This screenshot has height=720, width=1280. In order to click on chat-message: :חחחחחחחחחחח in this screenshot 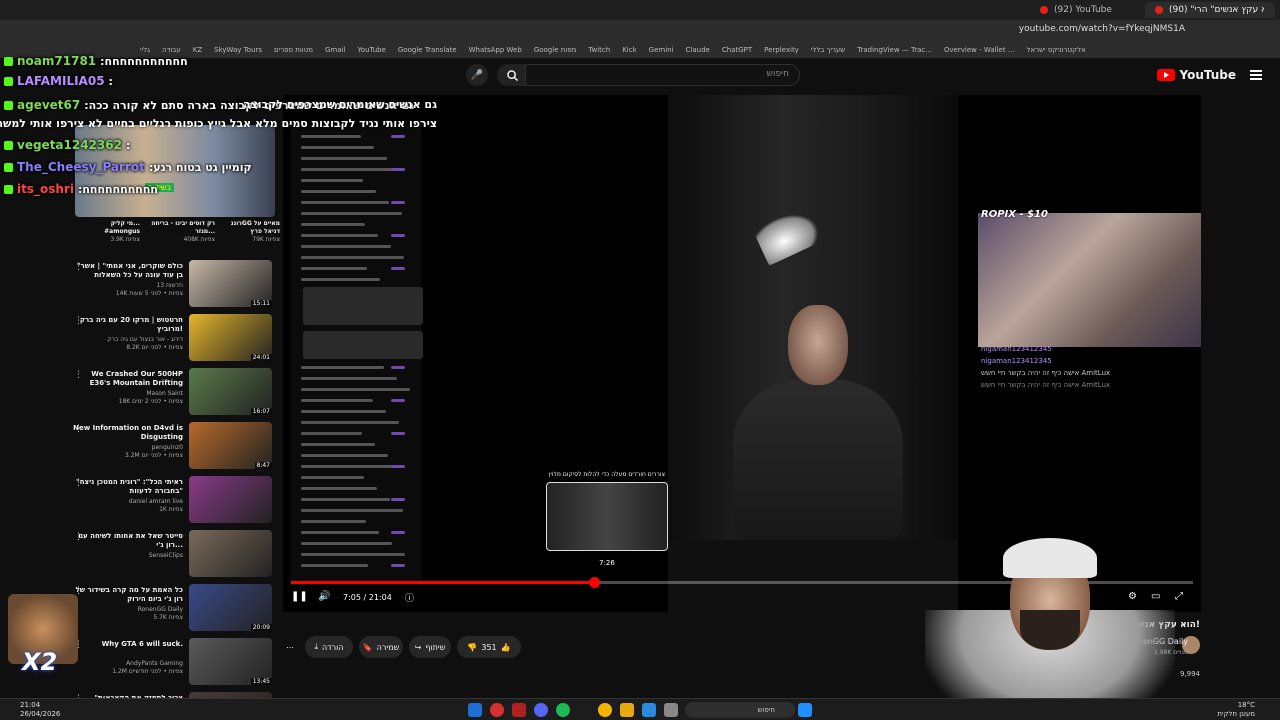, I will do `click(144, 61)`.